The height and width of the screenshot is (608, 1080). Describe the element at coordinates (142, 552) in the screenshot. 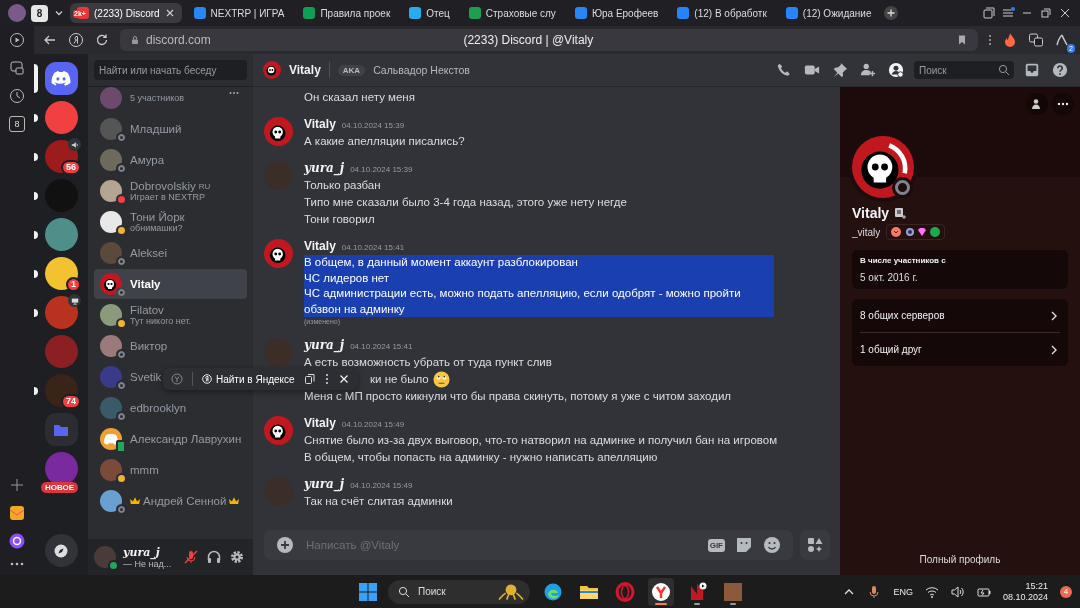

I see `username: yura_j` at that location.